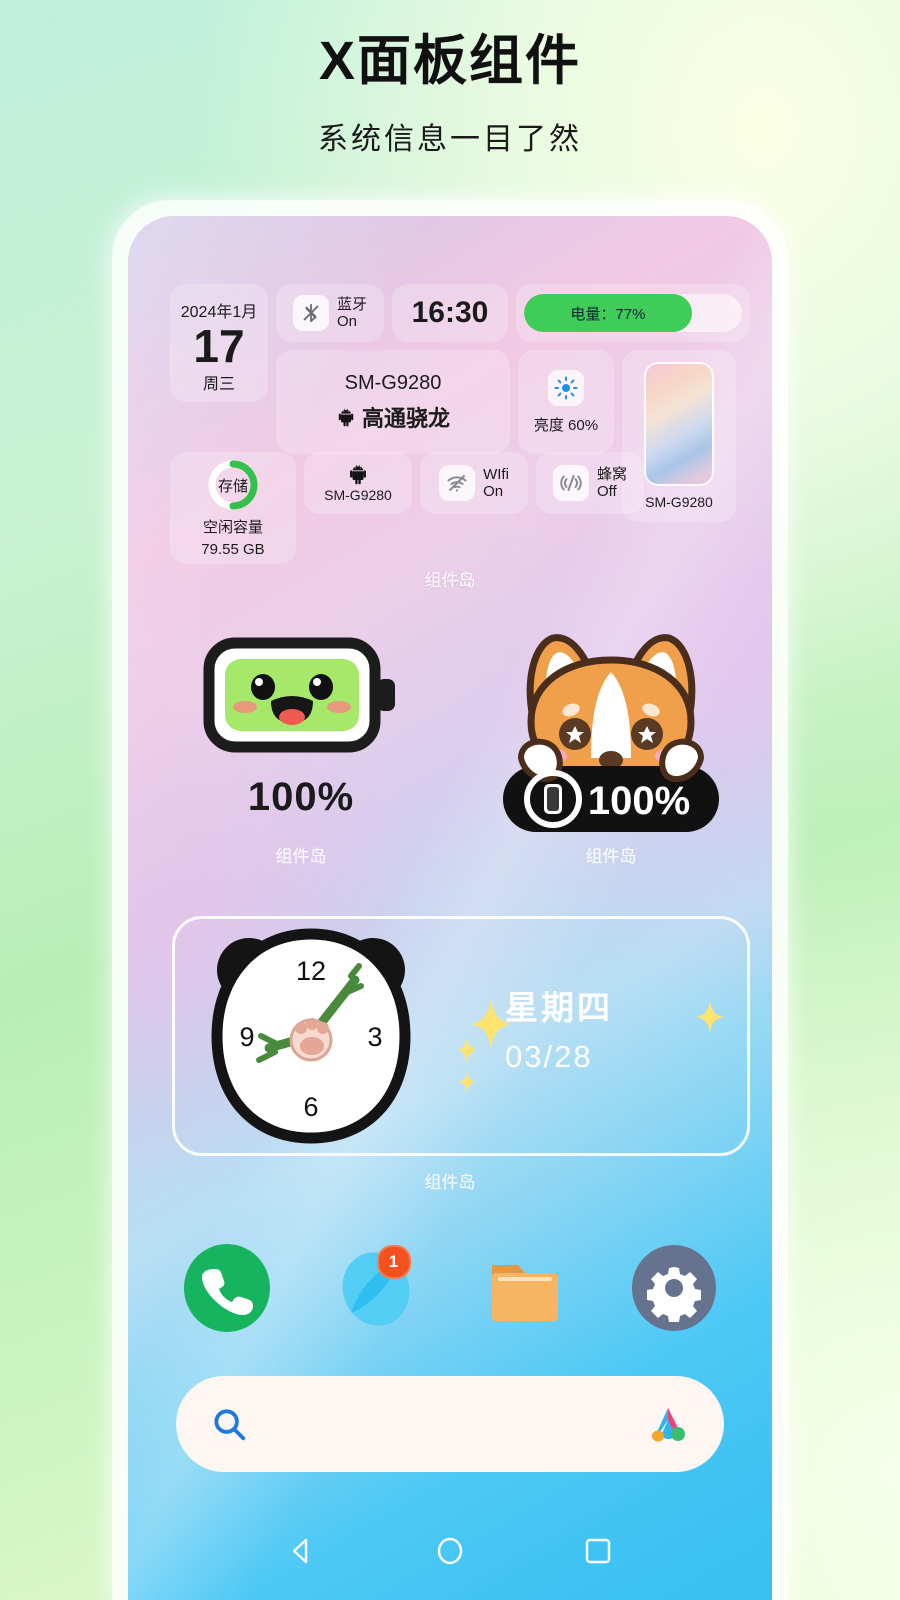 The width and height of the screenshot is (900, 1600). I want to click on date-widget: 2024年1月 17 周三, so click(219, 343).